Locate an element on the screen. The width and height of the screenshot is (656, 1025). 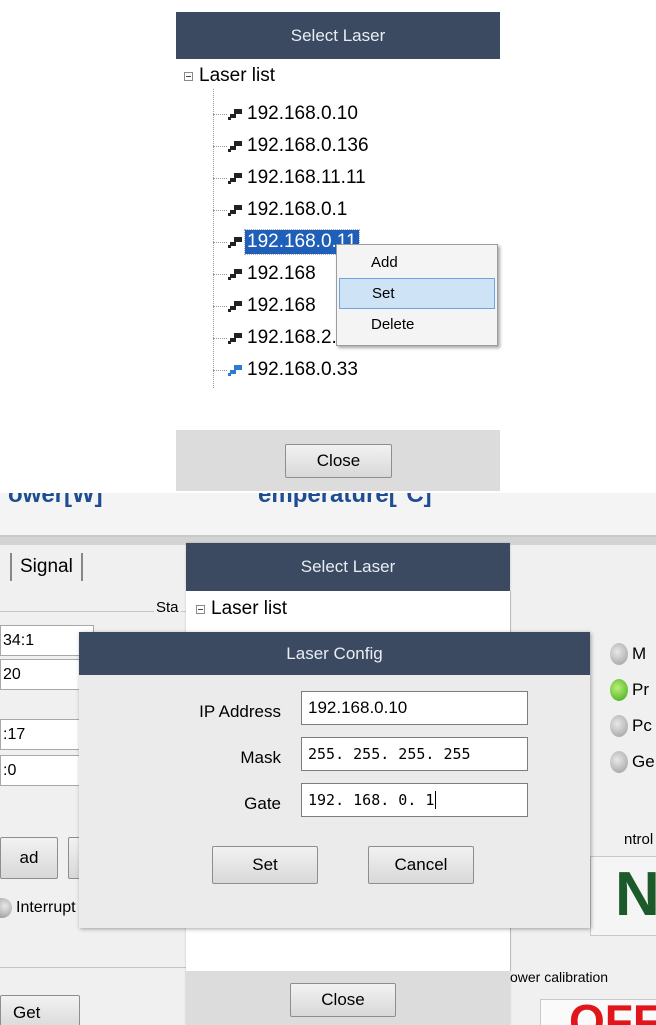
status-led-row: Pr is located at coordinates (629, 690).